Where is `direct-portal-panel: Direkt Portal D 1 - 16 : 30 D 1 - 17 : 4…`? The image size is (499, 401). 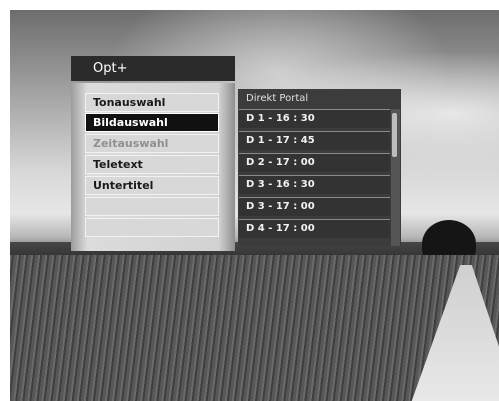
direct-portal-panel: Direkt Portal D 1 - 16 : 30 D 1 - 17 : 4… is located at coordinates (319, 167).